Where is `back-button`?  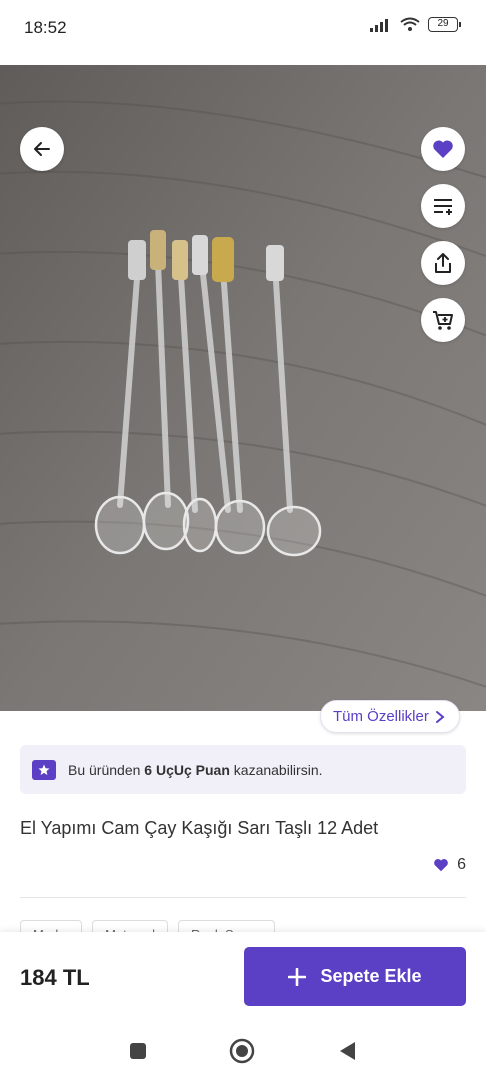 back-button is located at coordinates (42, 149).